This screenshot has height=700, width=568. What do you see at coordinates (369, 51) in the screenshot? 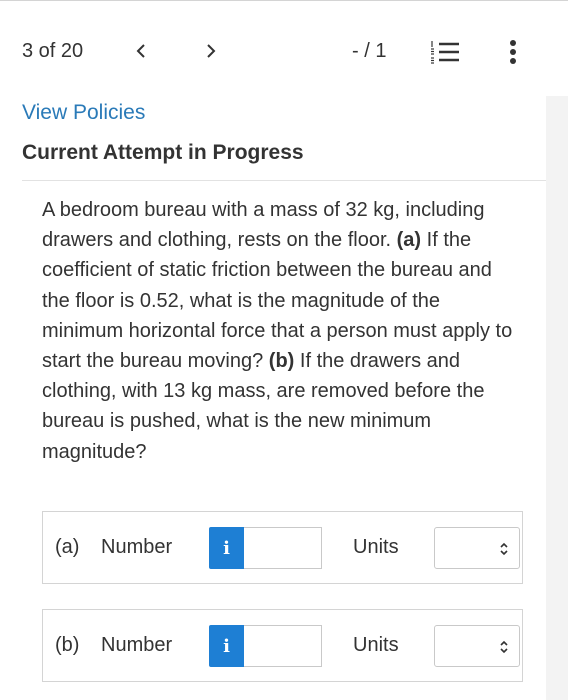
I see `score-indicator: - / 1` at bounding box center [369, 51].